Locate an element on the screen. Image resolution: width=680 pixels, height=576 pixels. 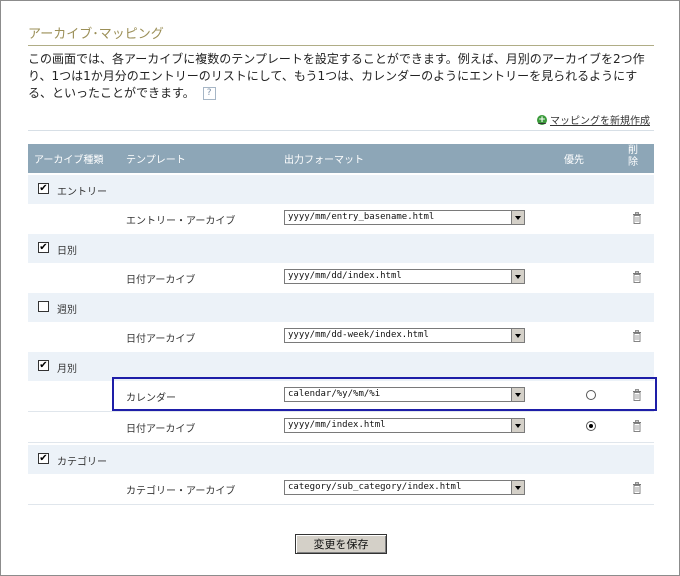
mapping-row-calendar: カレンダー calendar/%y/%m/%i is located at coordinates (341, 396).